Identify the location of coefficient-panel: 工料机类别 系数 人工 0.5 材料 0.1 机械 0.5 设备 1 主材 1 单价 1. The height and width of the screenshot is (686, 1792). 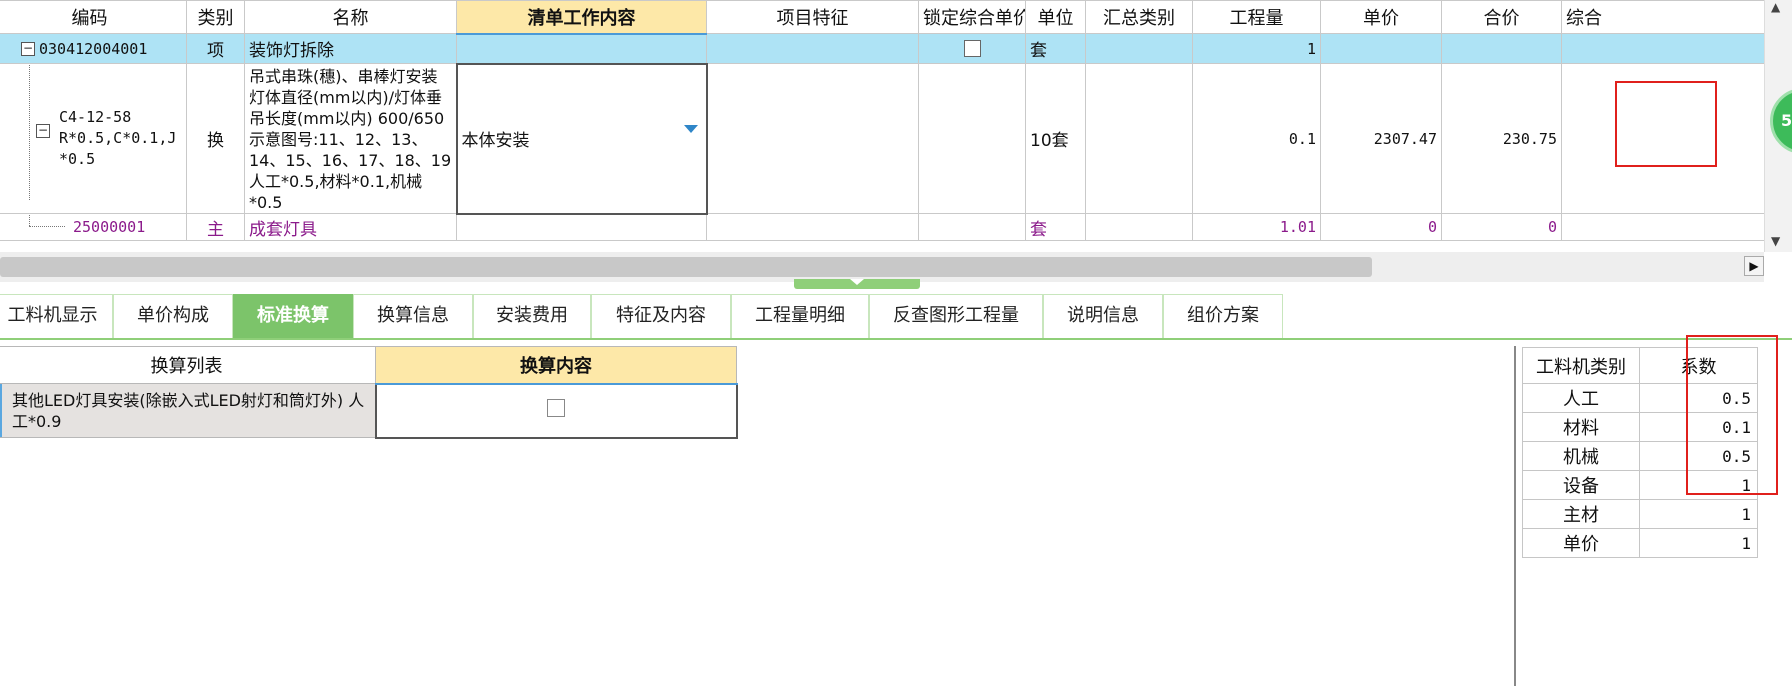
(1640, 452).